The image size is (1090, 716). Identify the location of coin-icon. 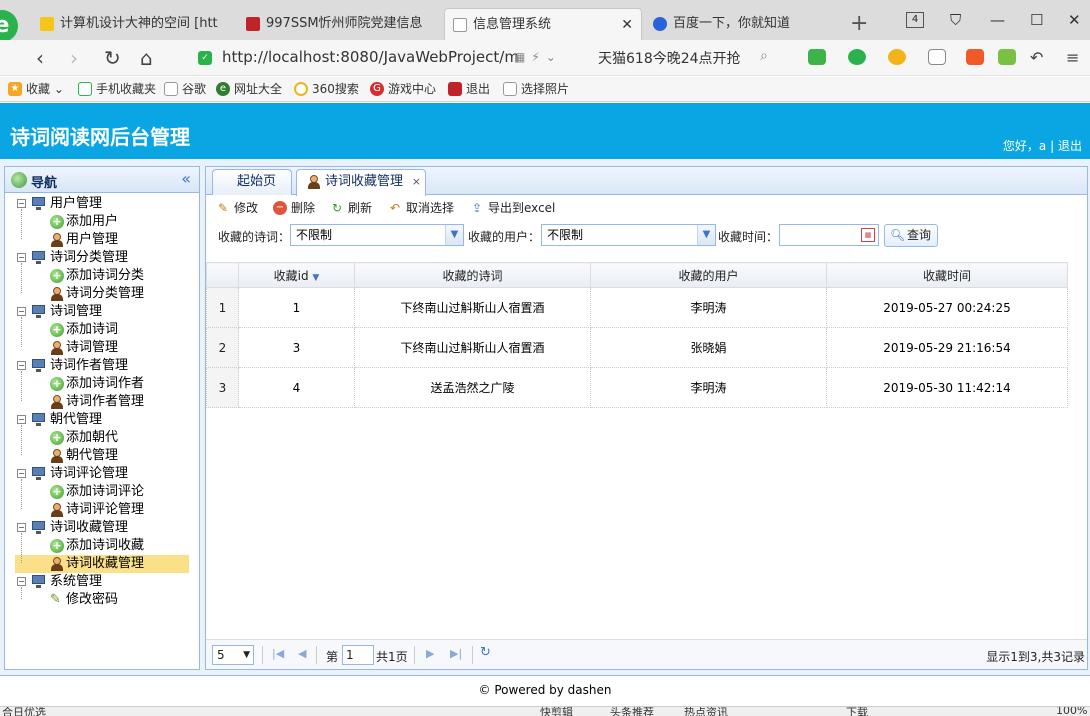
(897, 57).